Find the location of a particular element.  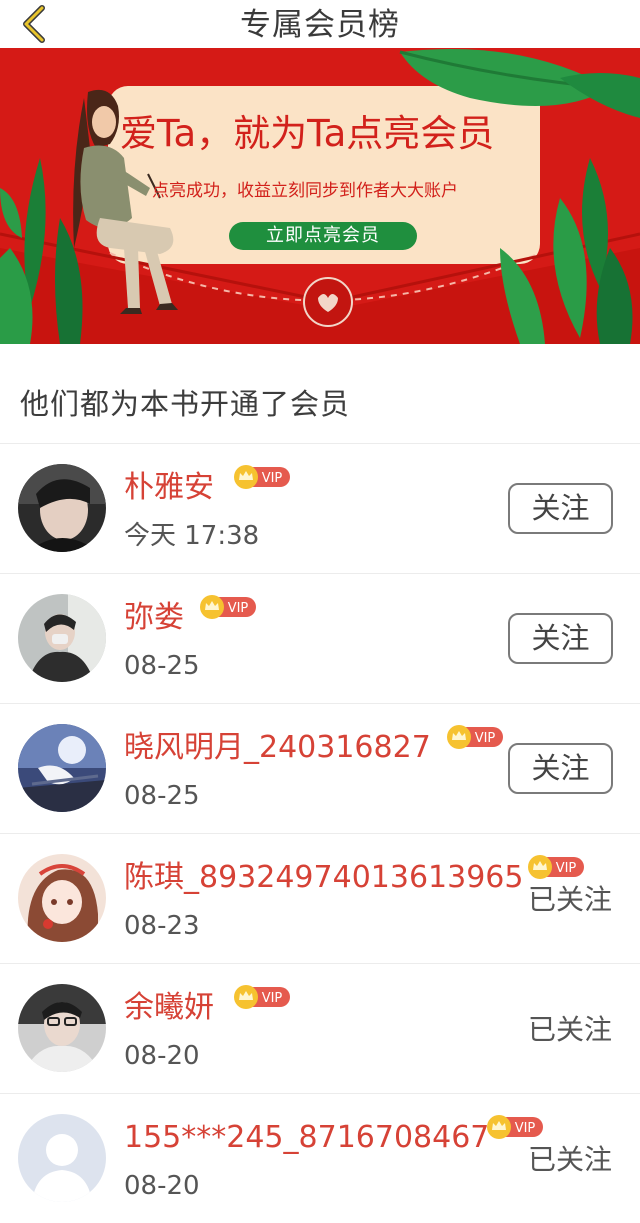

list-item: 余曦妍 VIP 08-20 已关注 is located at coordinates (320, 1029).